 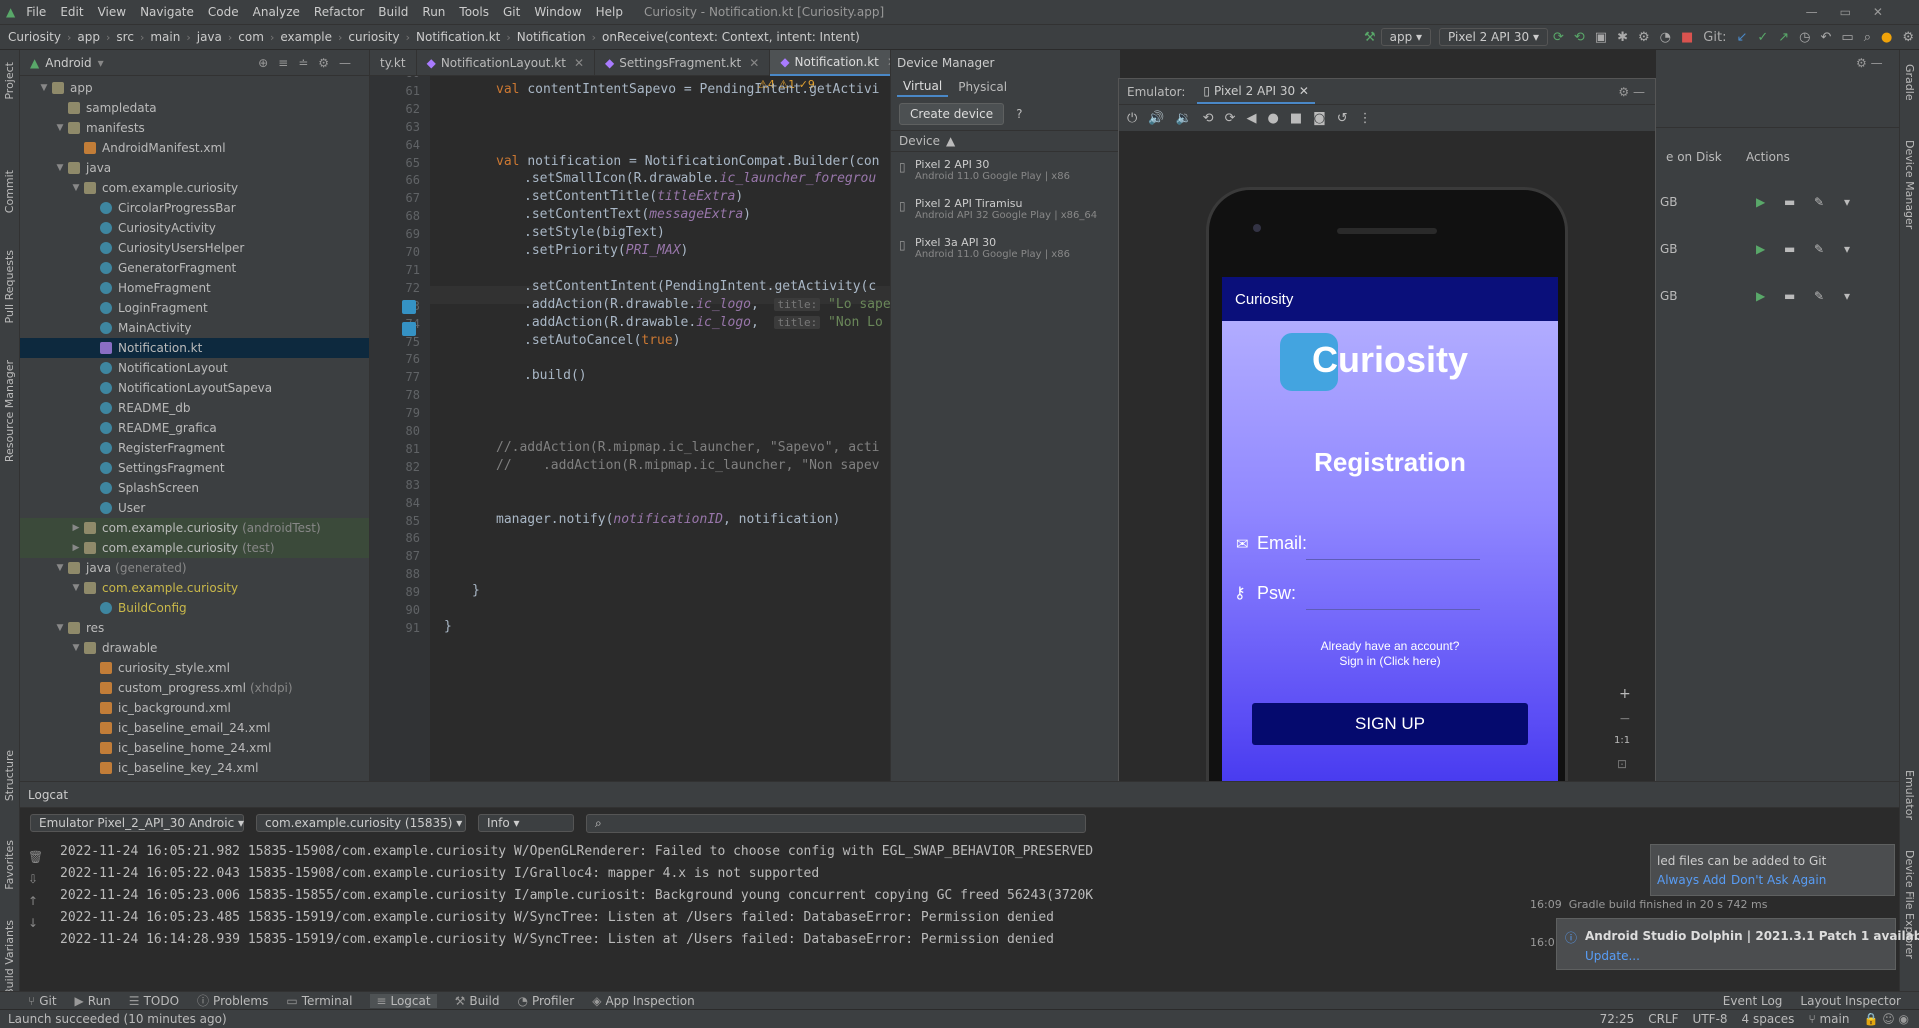 What do you see at coordinates (1251, 118) in the screenshot?
I see `back-icon: ◀` at bounding box center [1251, 118].